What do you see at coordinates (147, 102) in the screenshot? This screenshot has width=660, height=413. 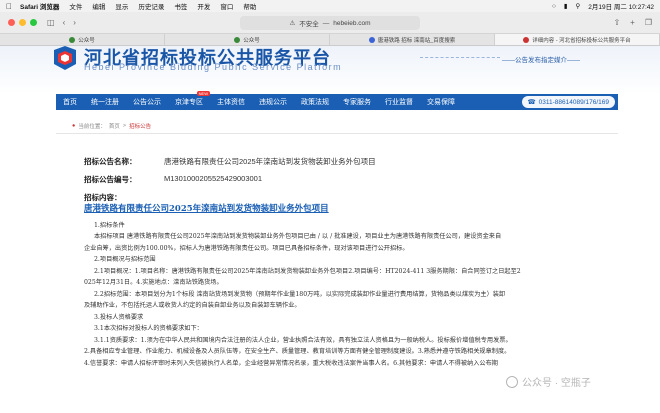 I see `nav-announcements: 公告公示` at bounding box center [147, 102].